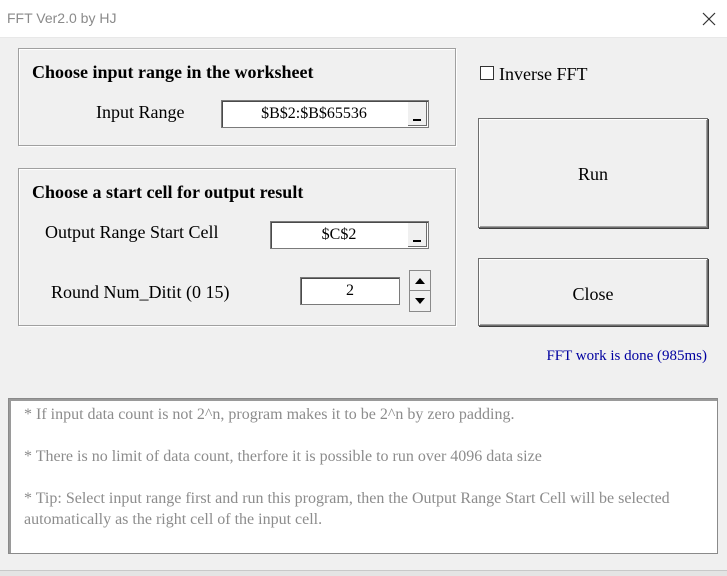  Describe the element at coordinates (62, 18) in the screenshot. I see `window-title: FFT Ver2.0 by HJ` at that location.